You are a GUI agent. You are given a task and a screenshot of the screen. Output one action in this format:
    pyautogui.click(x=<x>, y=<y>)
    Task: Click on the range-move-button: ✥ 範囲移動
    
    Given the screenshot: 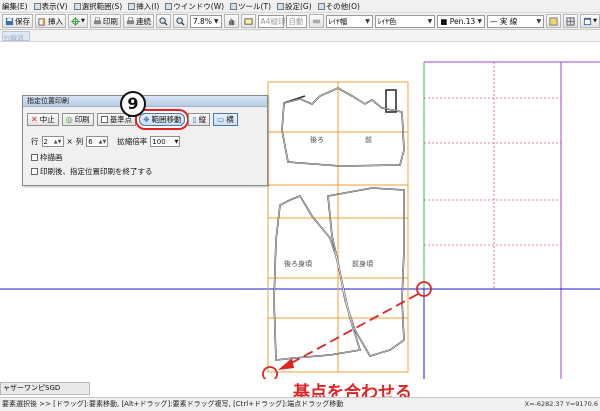 What is the action you would take?
    pyautogui.click(x=162, y=119)
    